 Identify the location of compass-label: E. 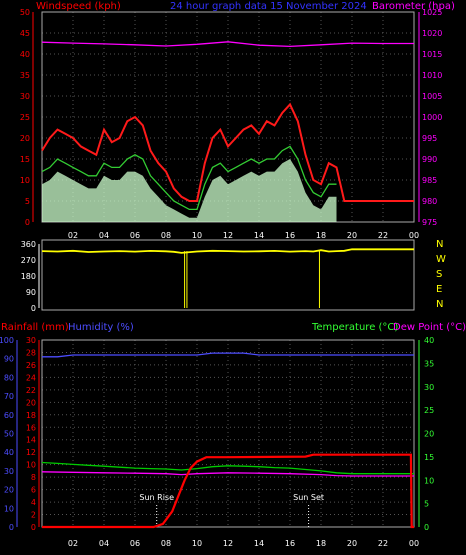
(439, 289).